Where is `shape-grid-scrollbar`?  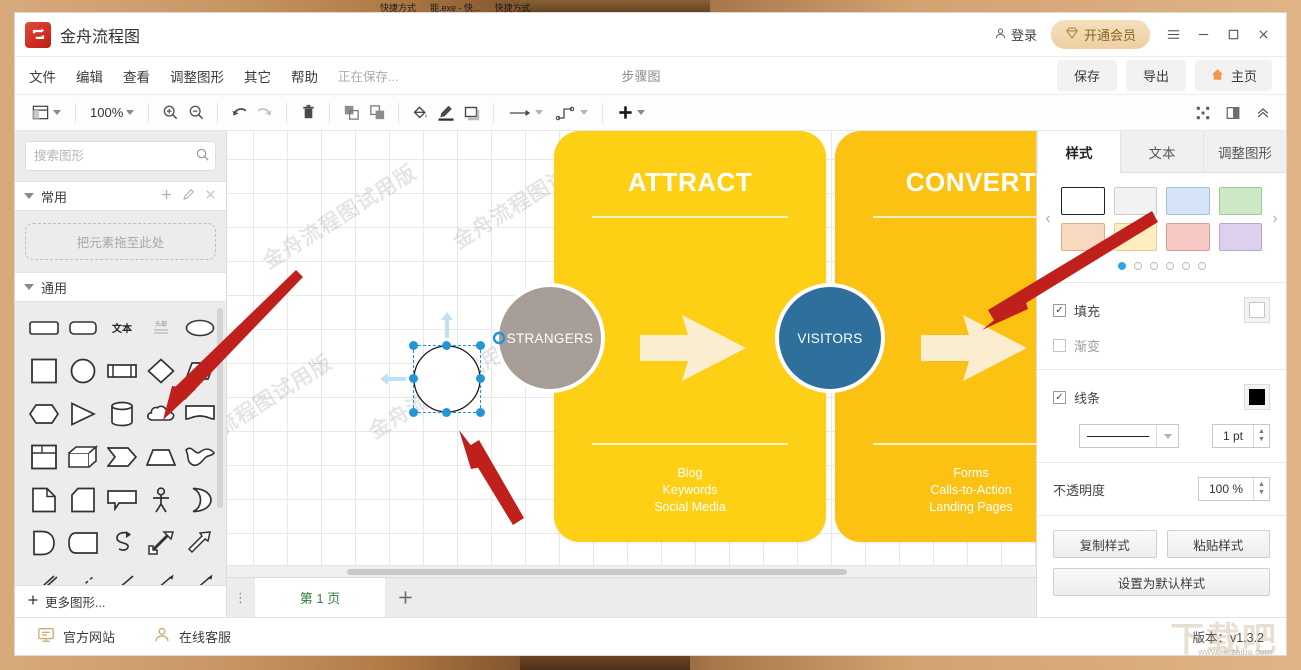 shape-grid-scrollbar is located at coordinates (220, 408).